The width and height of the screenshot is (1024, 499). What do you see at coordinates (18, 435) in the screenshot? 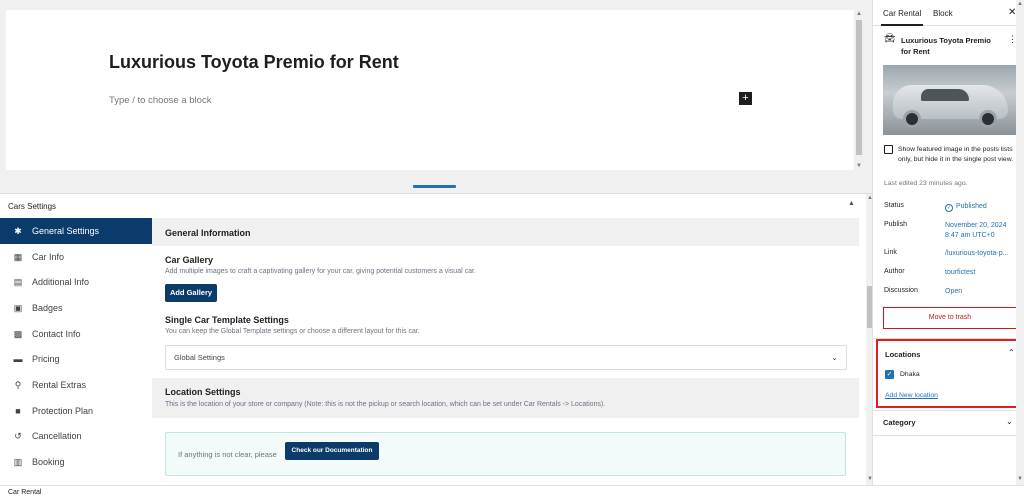
I see `undo-icon: ↺` at bounding box center [18, 435].